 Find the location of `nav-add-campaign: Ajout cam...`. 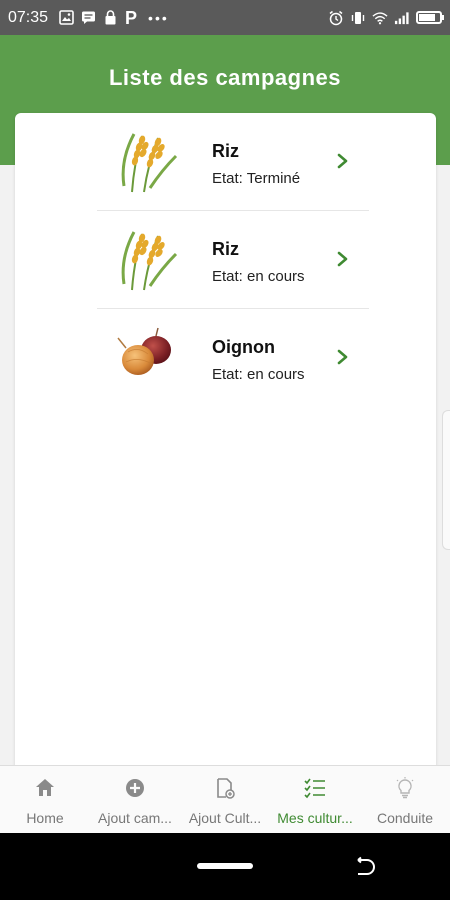

nav-add-campaign: Ajout cam... is located at coordinates (135, 799).